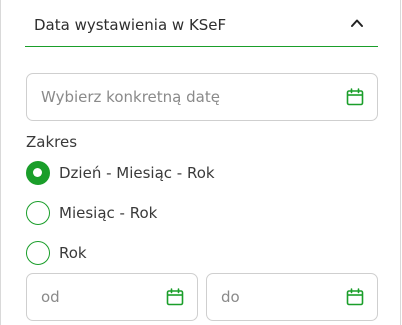 This screenshot has width=402, height=325. I want to click on specific-date-input: Wybierz konkretną datę, so click(202, 97).